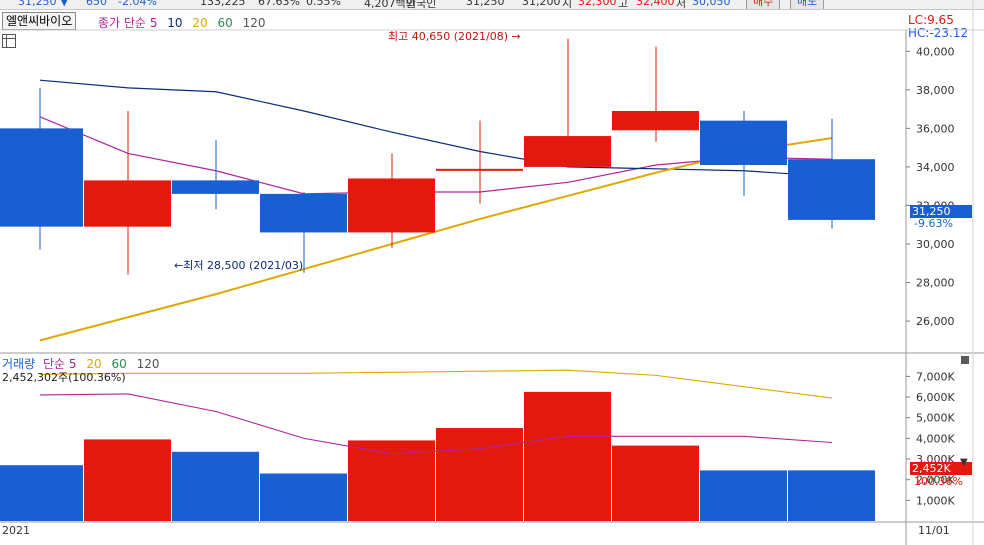 The height and width of the screenshot is (545, 984). Describe the element at coordinates (934, 530) in the screenshot. I see `date-right: 11/01` at that location.